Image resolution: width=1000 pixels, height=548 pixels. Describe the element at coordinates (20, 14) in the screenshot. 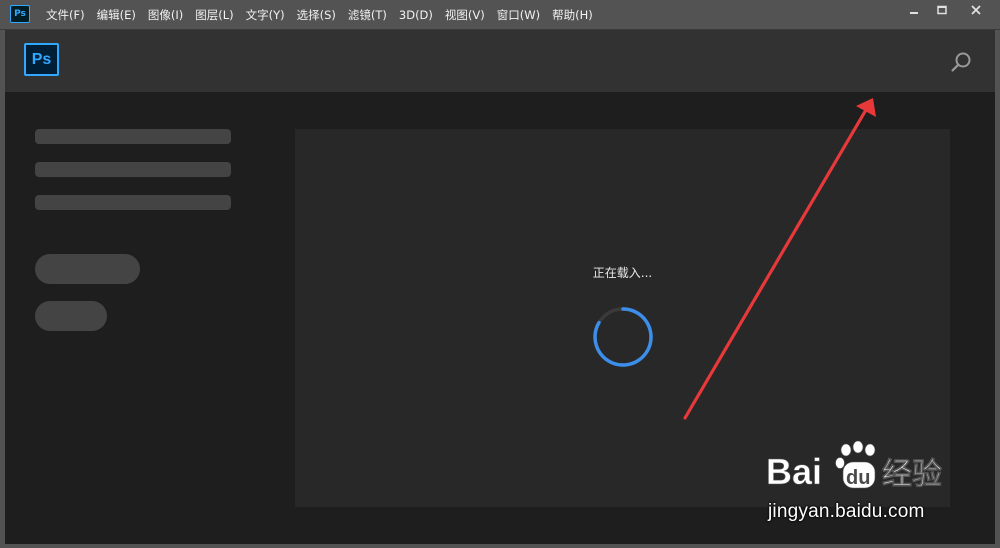

I see `photoshop-app-icon: Ps` at that location.